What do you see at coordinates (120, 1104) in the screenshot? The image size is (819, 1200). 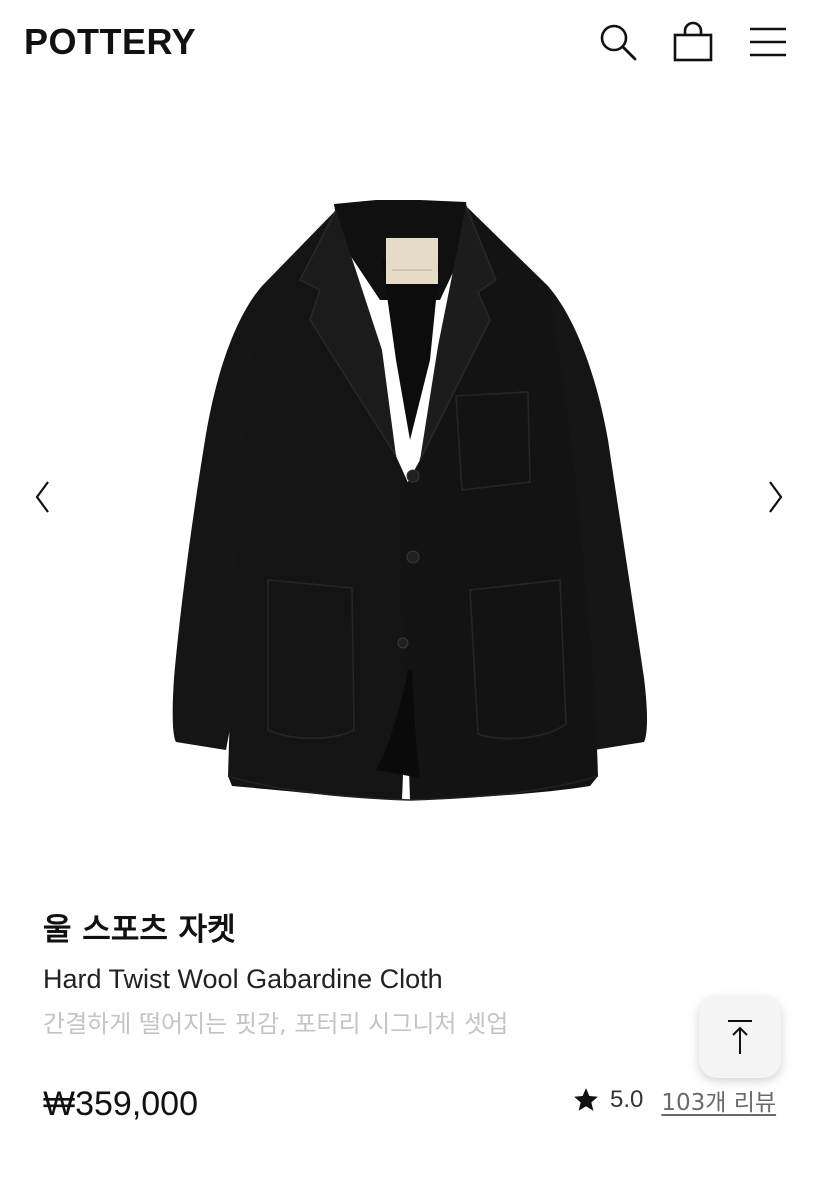 I see `product-price: ₩359,000` at bounding box center [120, 1104].